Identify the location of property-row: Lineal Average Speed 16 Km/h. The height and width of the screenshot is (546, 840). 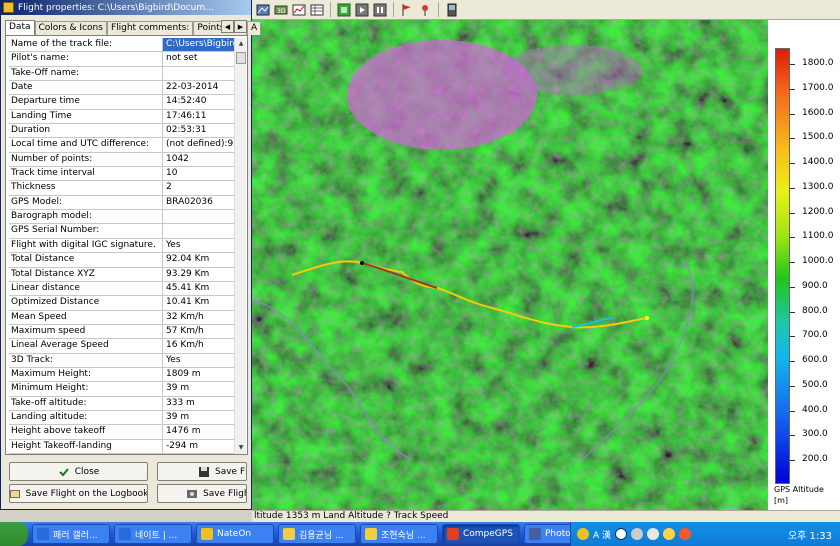
(122, 346).